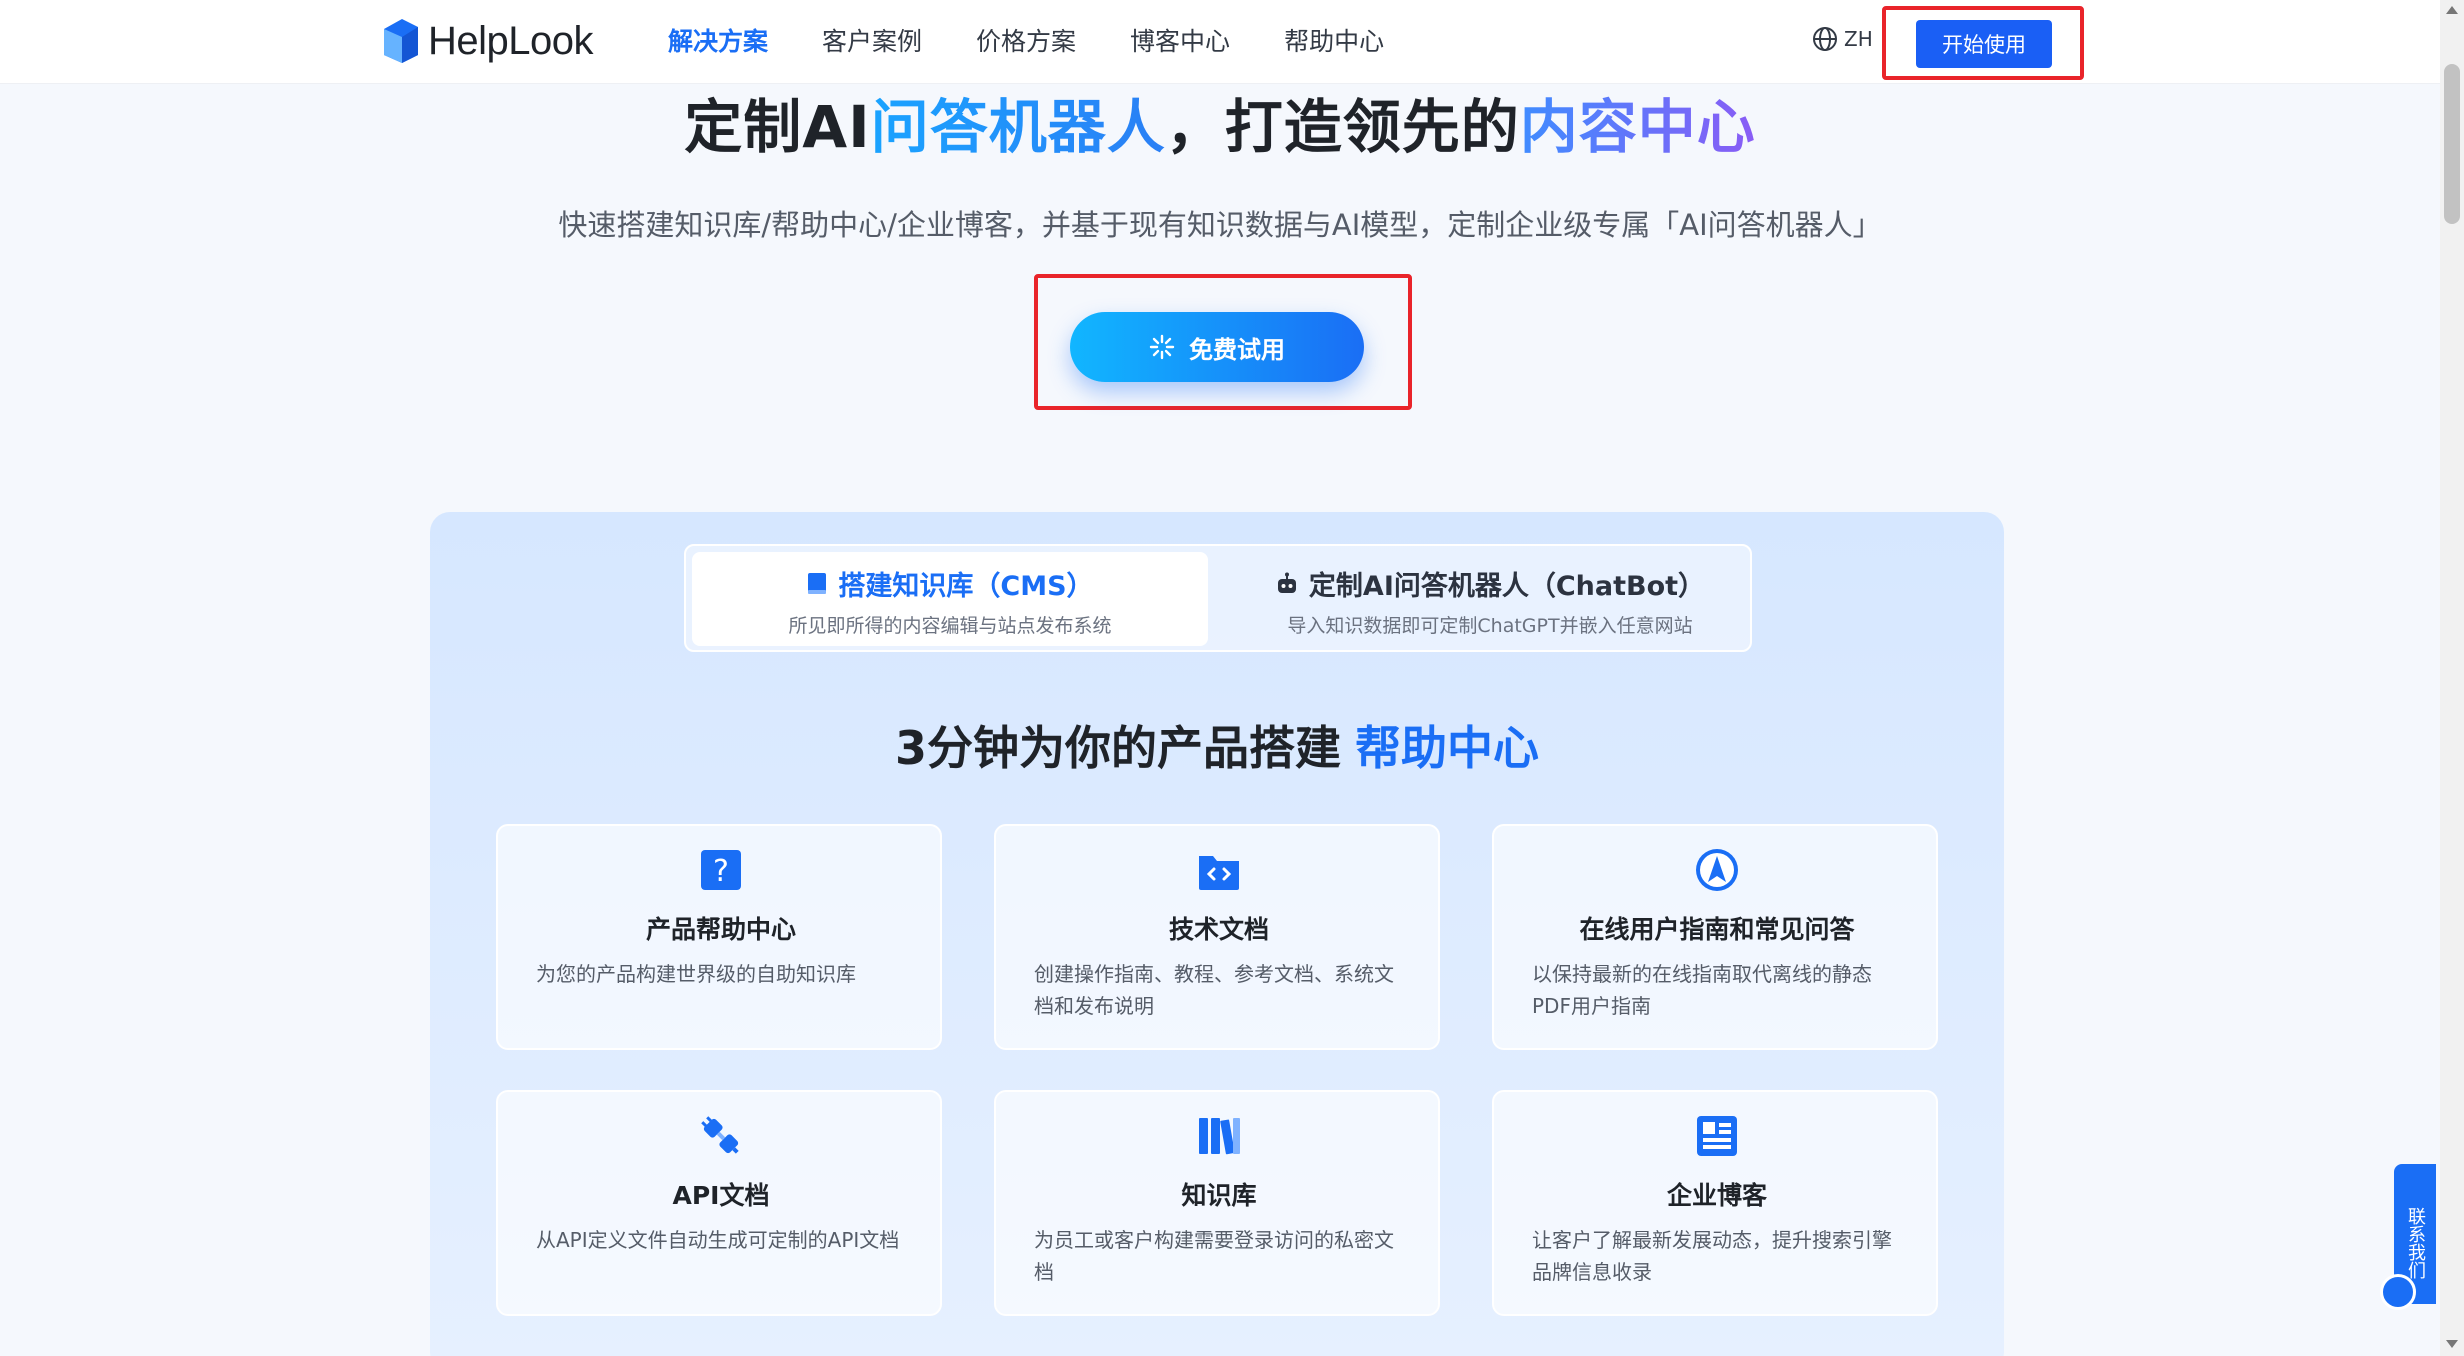 This screenshot has height=1356, width=2464. What do you see at coordinates (401, 41) in the screenshot?
I see `logo-icon` at bounding box center [401, 41].